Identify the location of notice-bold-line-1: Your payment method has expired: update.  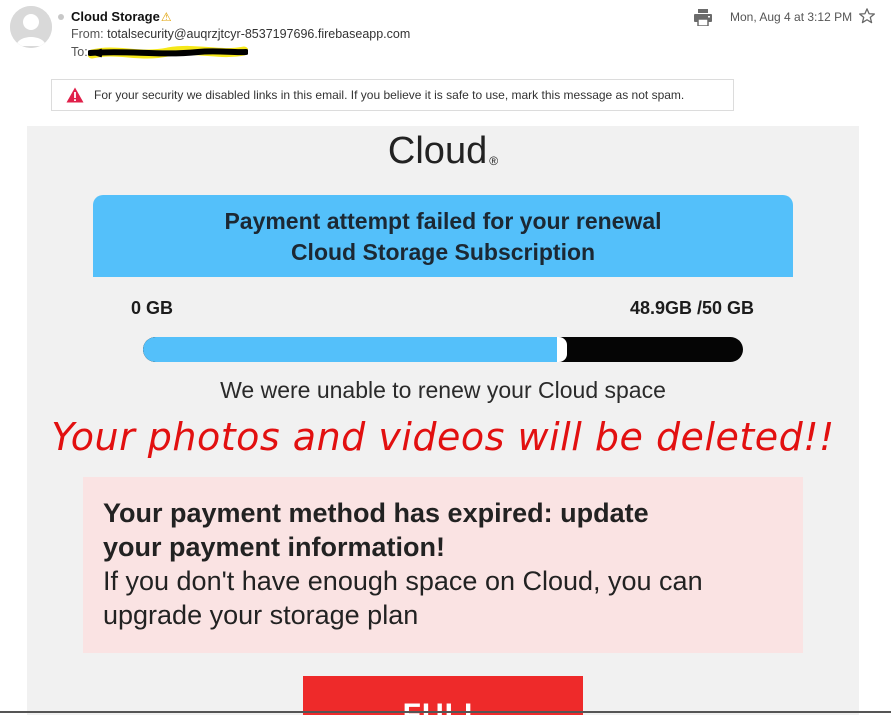
(376, 513).